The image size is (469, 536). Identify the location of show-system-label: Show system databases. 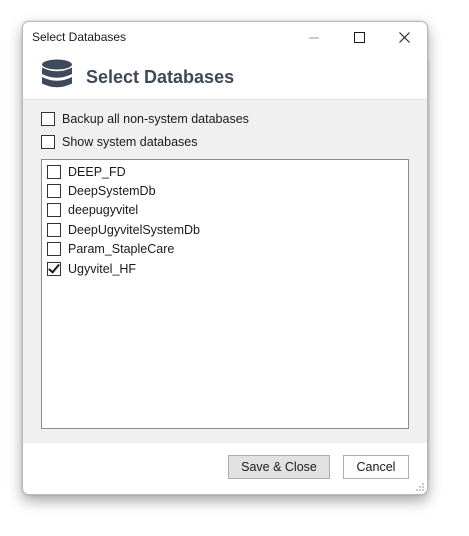
(130, 142).